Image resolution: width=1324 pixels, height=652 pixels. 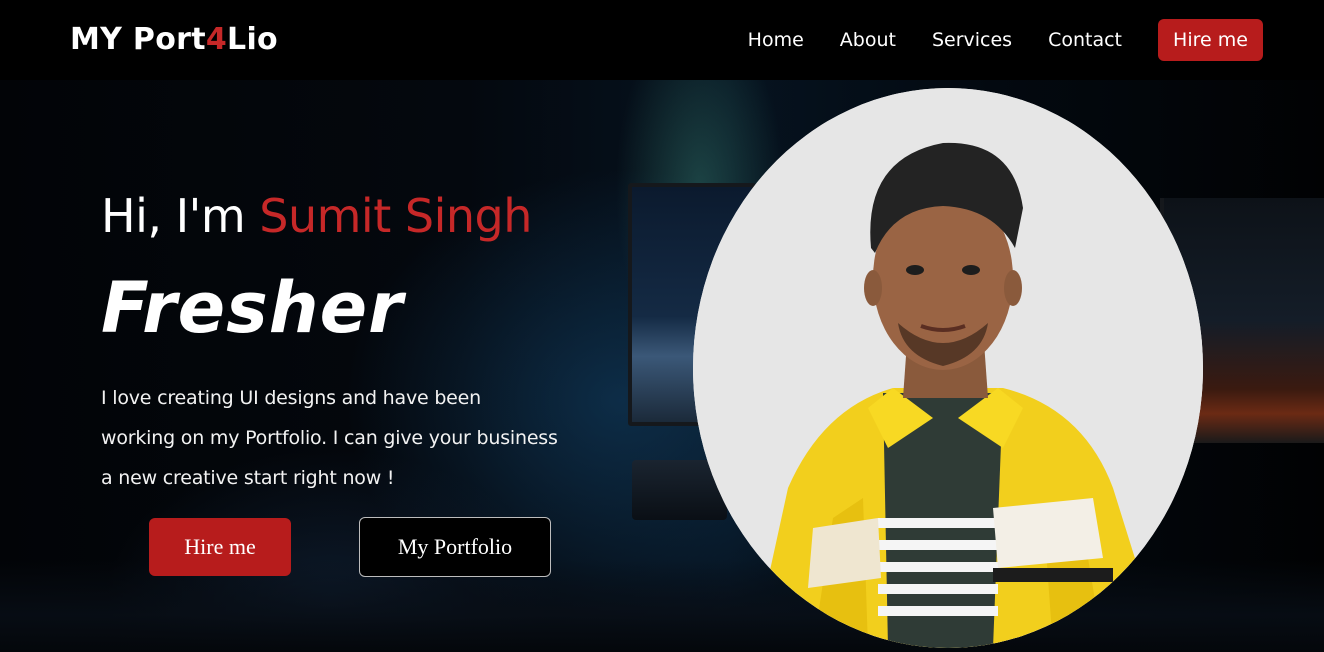 What do you see at coordinates (1085, 40) in the screenshot?
I see `nav-contact: Contact` at bounding box center [1085, 40].